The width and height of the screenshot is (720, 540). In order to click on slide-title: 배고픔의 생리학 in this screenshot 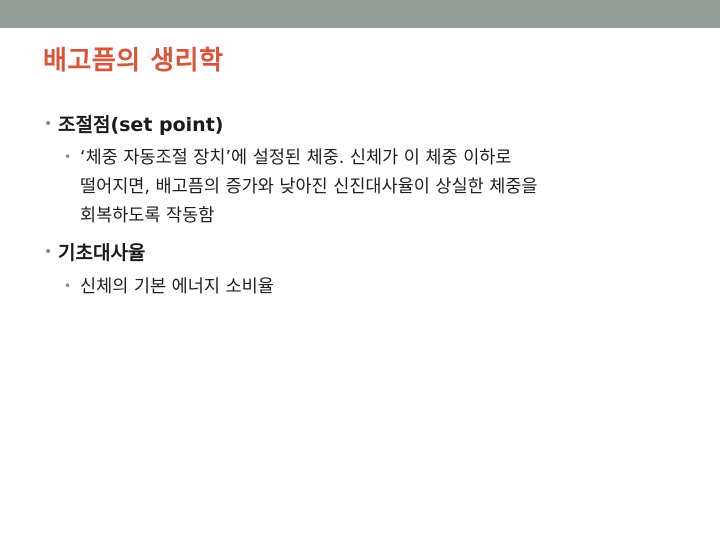, I will do `click(133, 61)`.